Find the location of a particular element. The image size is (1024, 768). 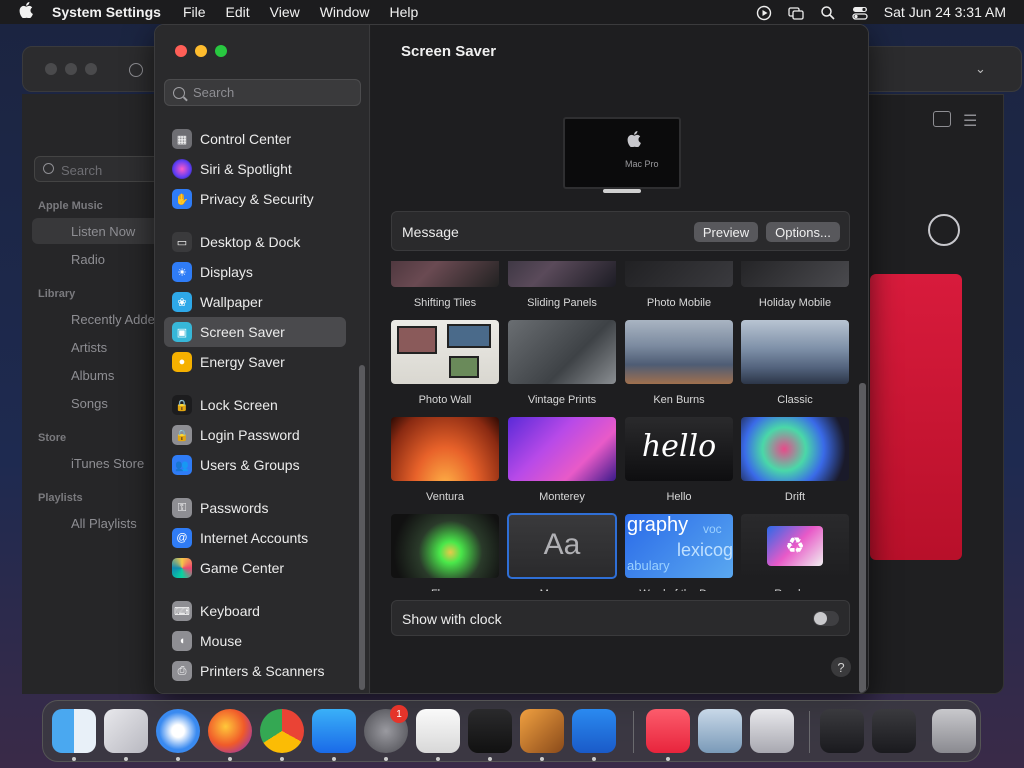

dock-textedit-icon is located at coordinates (438, 731).